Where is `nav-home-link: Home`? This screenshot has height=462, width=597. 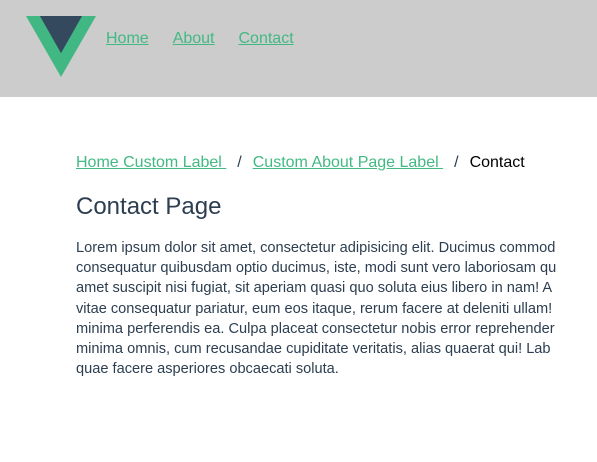
nav-home-link: Home is located at coordinates (127, 39).